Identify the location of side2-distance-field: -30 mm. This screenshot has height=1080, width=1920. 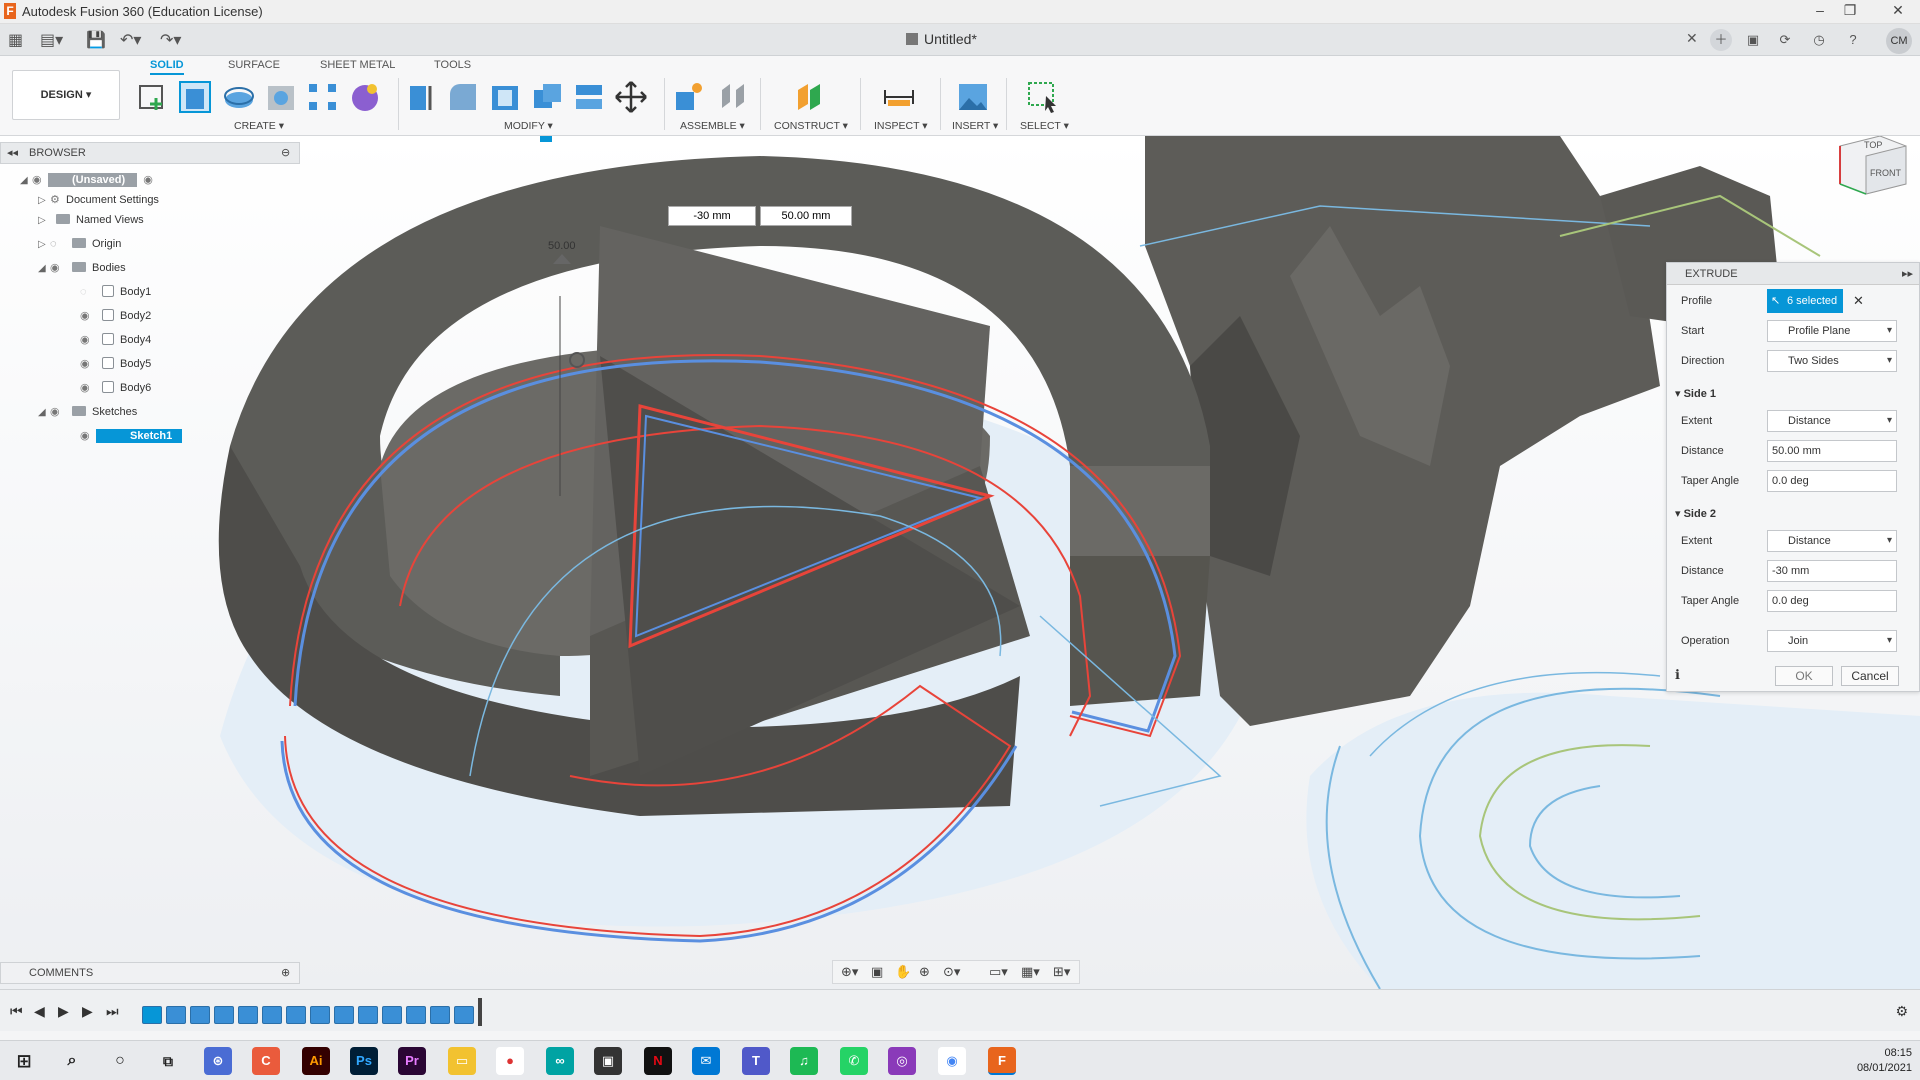
(1832, 571).